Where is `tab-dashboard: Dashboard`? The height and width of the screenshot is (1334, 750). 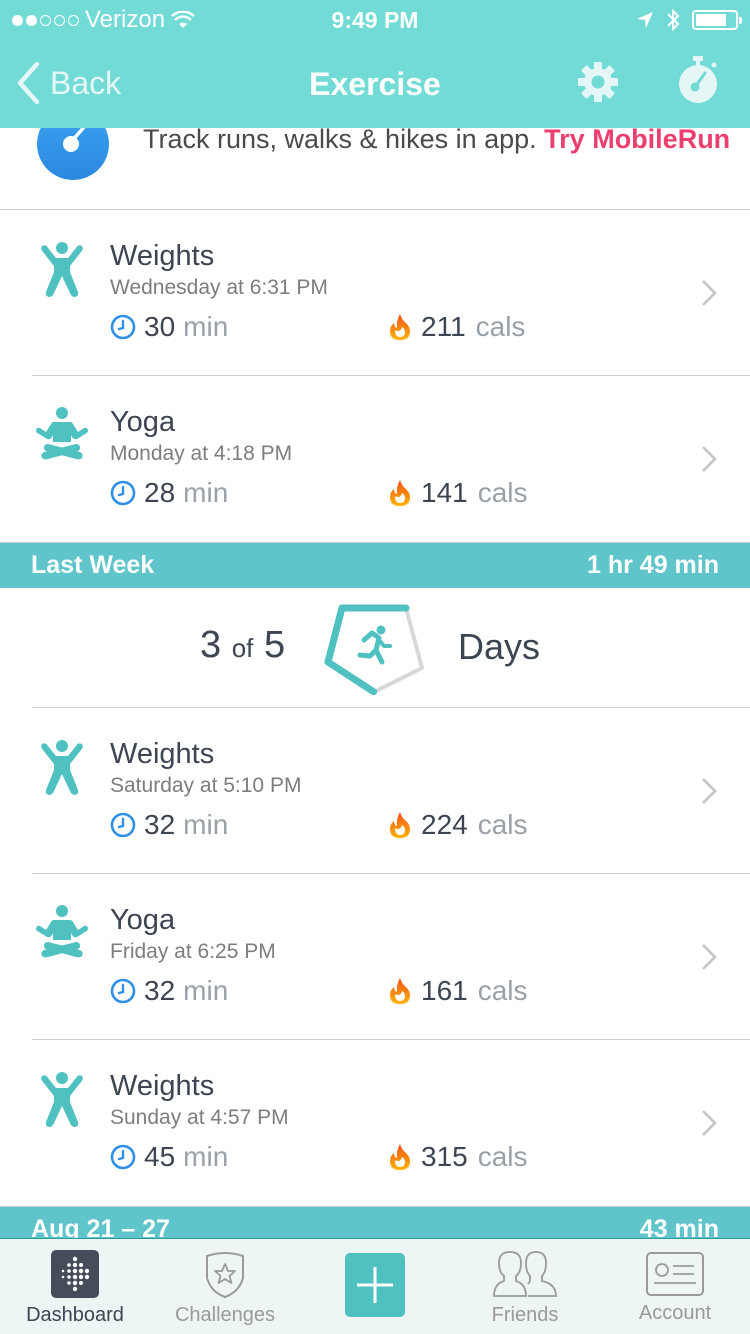
tab-dashboard: Dashboard is located at coordinates (75, 1286).